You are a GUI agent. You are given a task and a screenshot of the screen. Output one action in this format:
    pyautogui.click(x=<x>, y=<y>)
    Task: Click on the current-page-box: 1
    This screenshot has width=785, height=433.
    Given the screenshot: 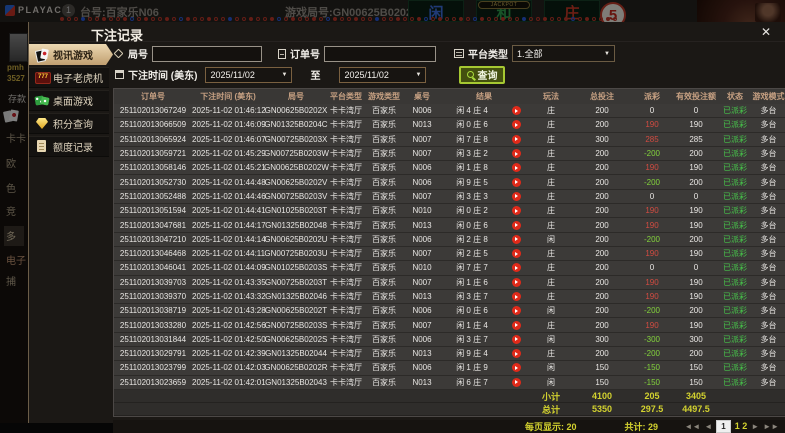 What is the action you would take?
    pyautogui.click(x=723, y=426)
    